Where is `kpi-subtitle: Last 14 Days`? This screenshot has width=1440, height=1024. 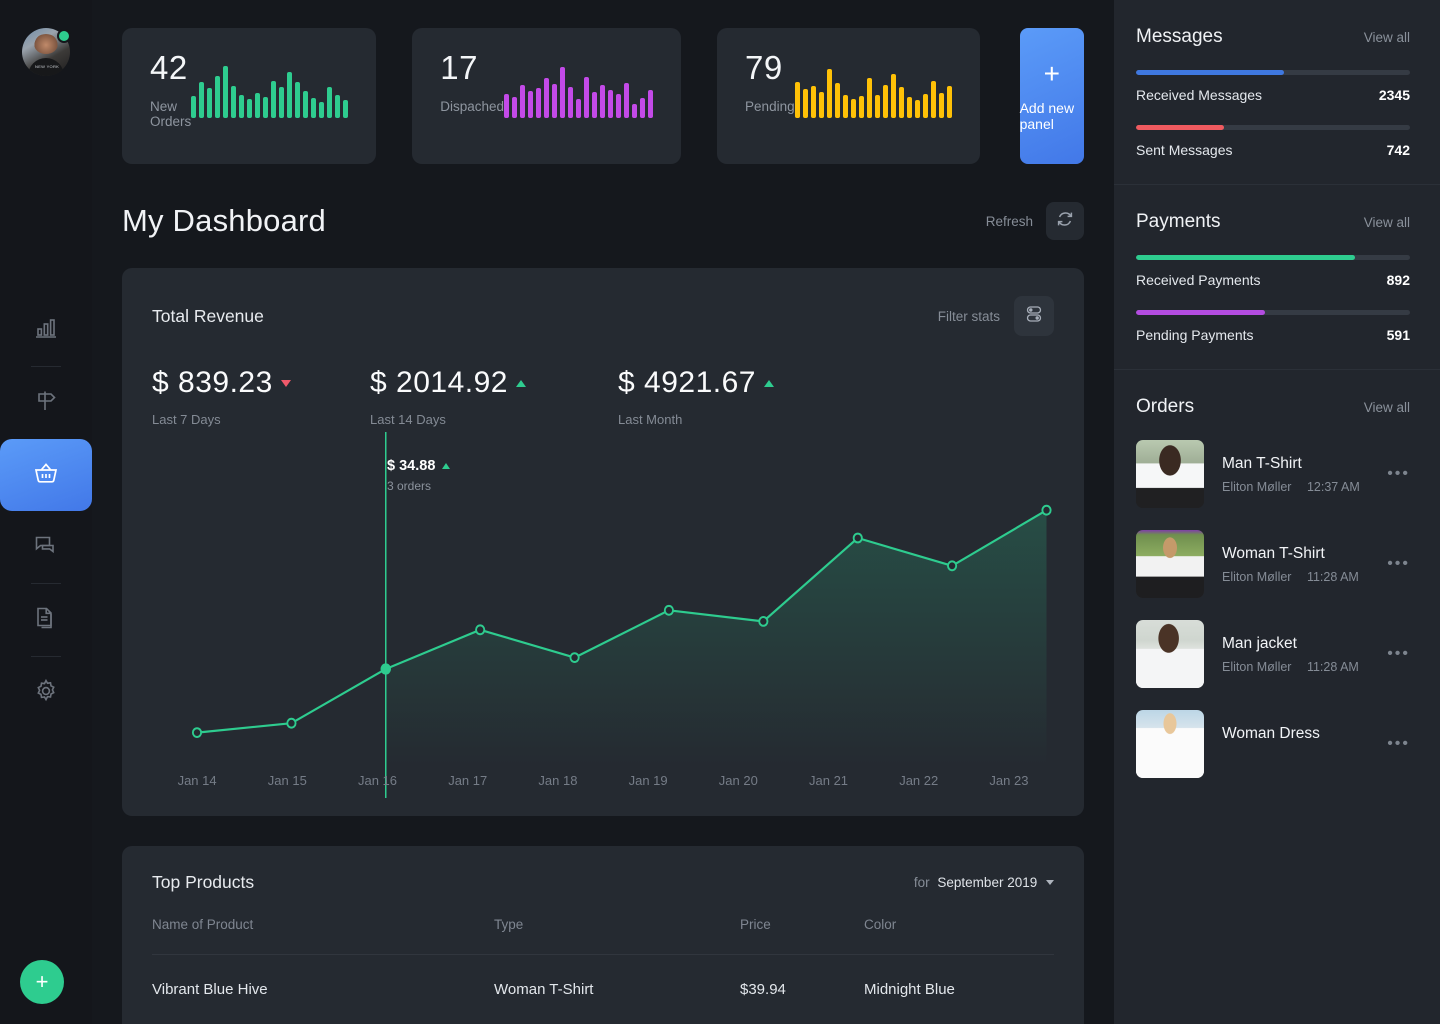
kpi-subtitle: Last 14 Days is located at coordinates (408, 419).